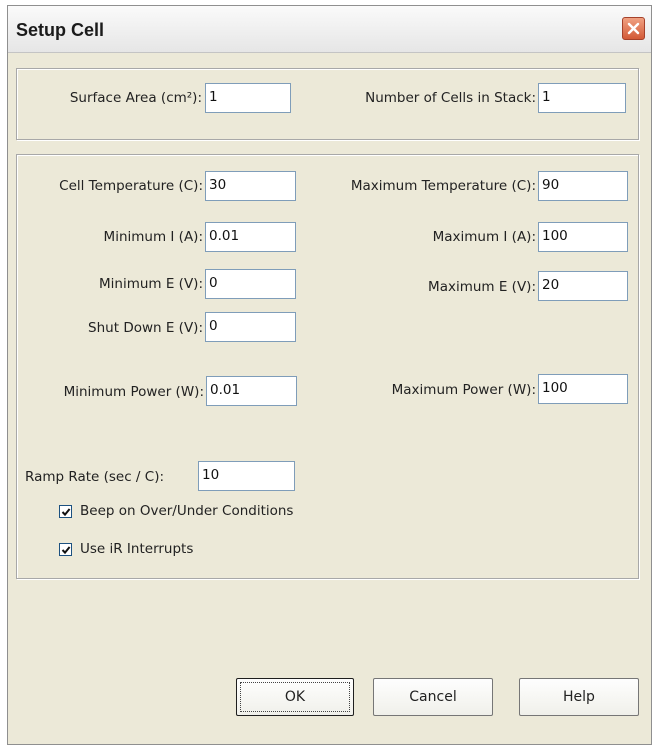 The height and width of the screenshot is (747, 655). I want to click on min-current-field: 0.01, so click(250, 237).